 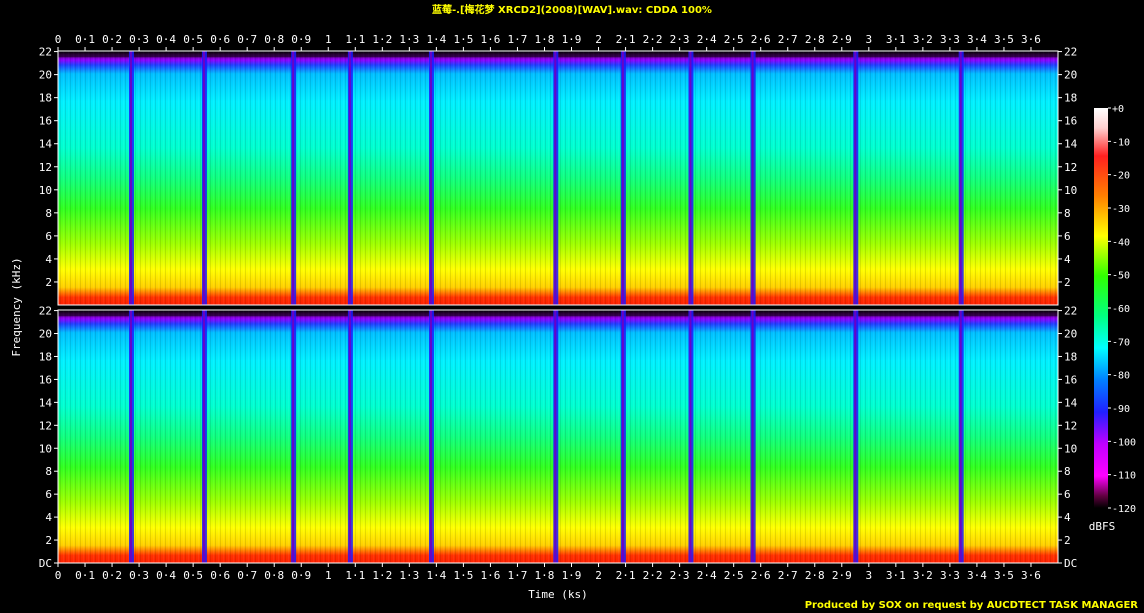 I want to click on x-tick-label: 0·1, so click(x=85, y=575).